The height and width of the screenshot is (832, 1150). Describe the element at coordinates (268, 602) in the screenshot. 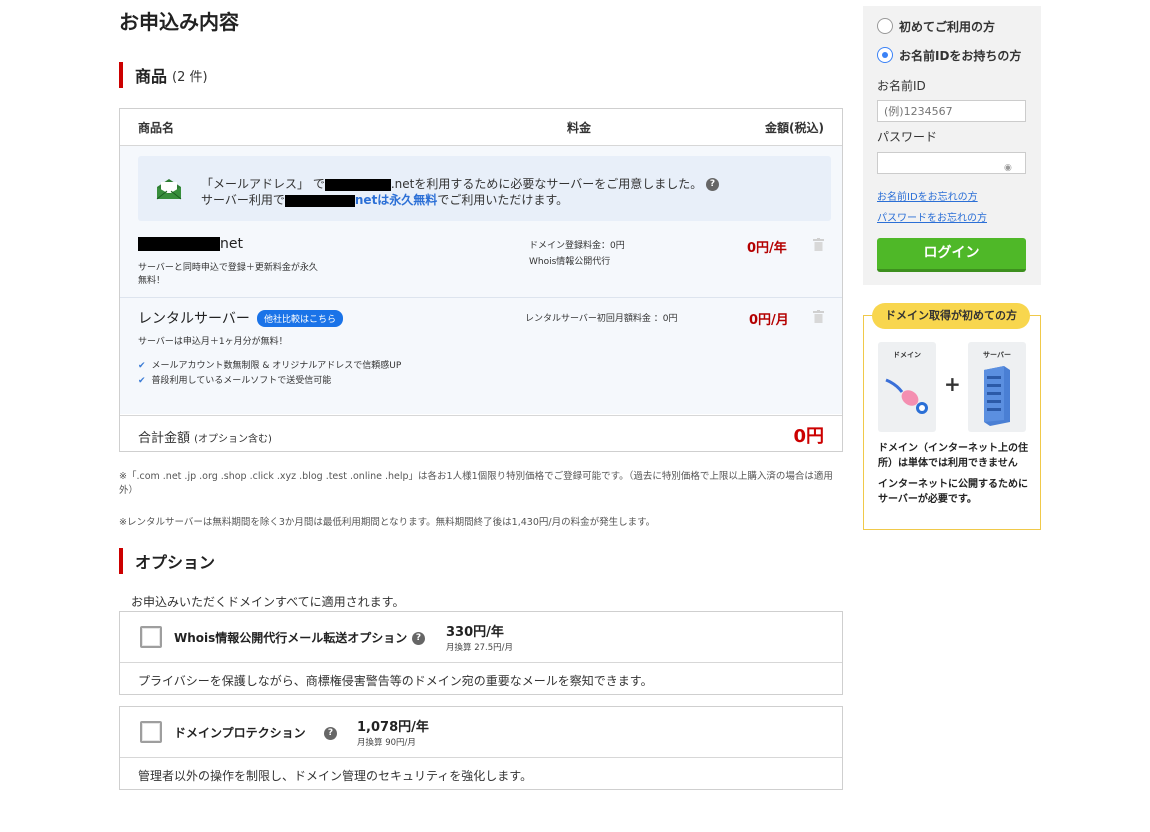

I see `options-desc: お申込みいただくドメインすべてに適用されます。` at that location.